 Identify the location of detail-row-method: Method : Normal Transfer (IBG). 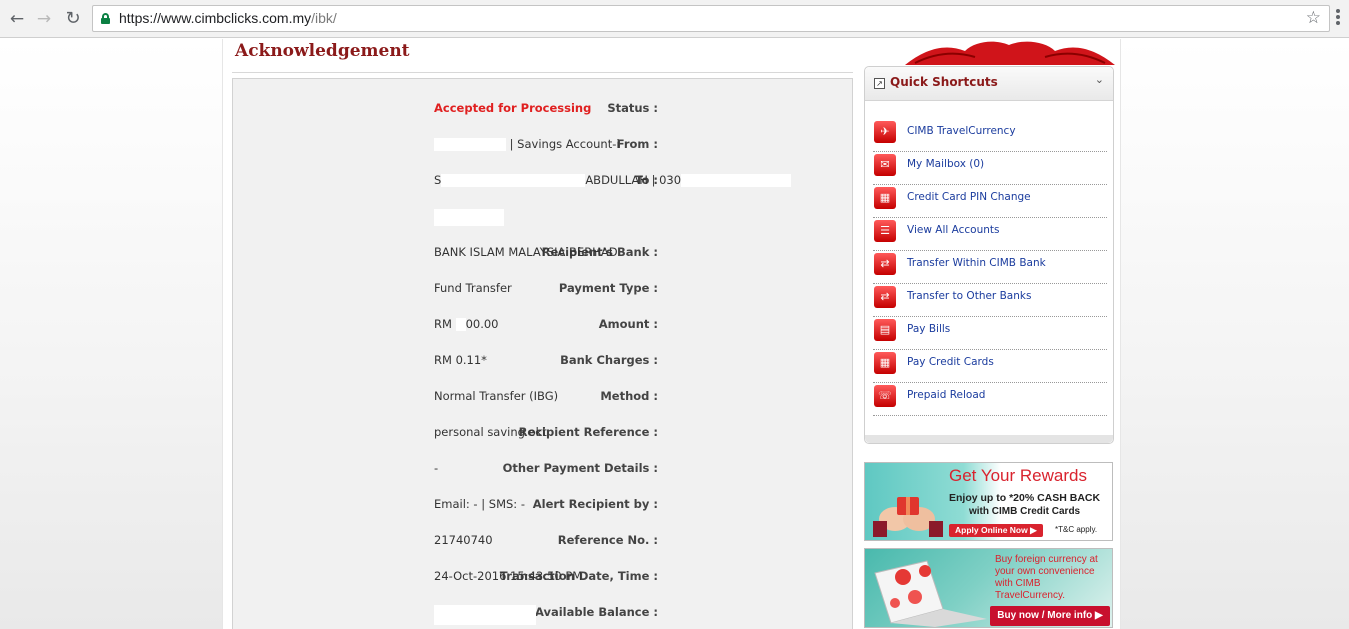
(543, 397).